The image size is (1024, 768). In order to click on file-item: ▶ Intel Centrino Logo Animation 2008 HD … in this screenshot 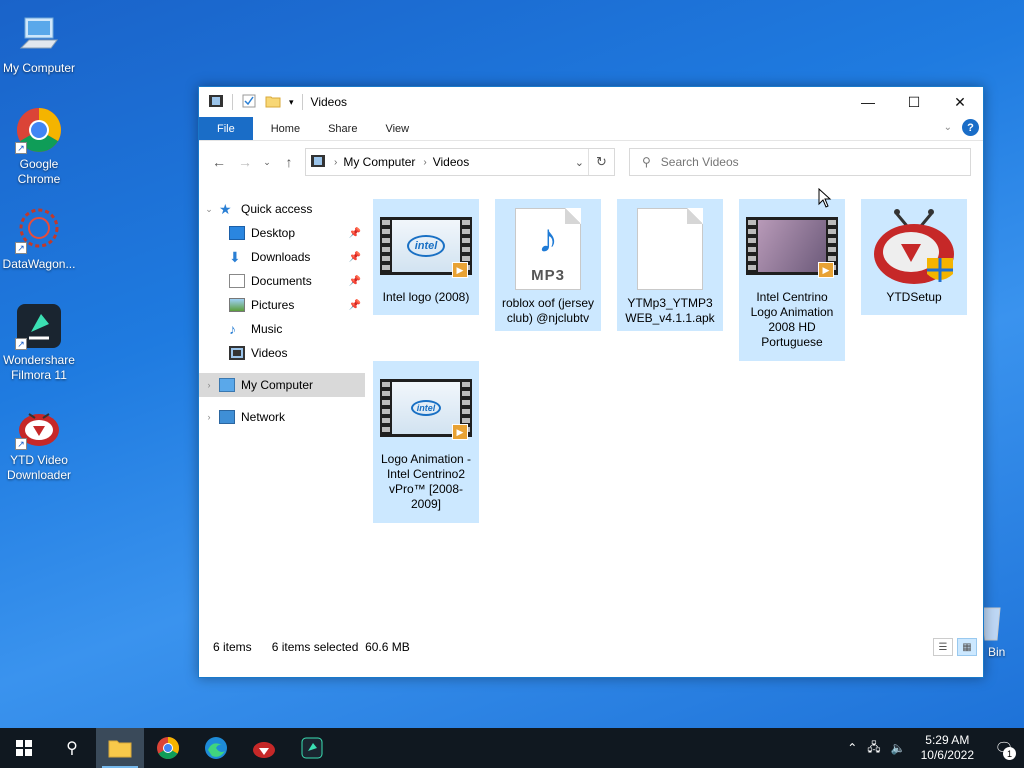, I will do `click(792, 280)`.